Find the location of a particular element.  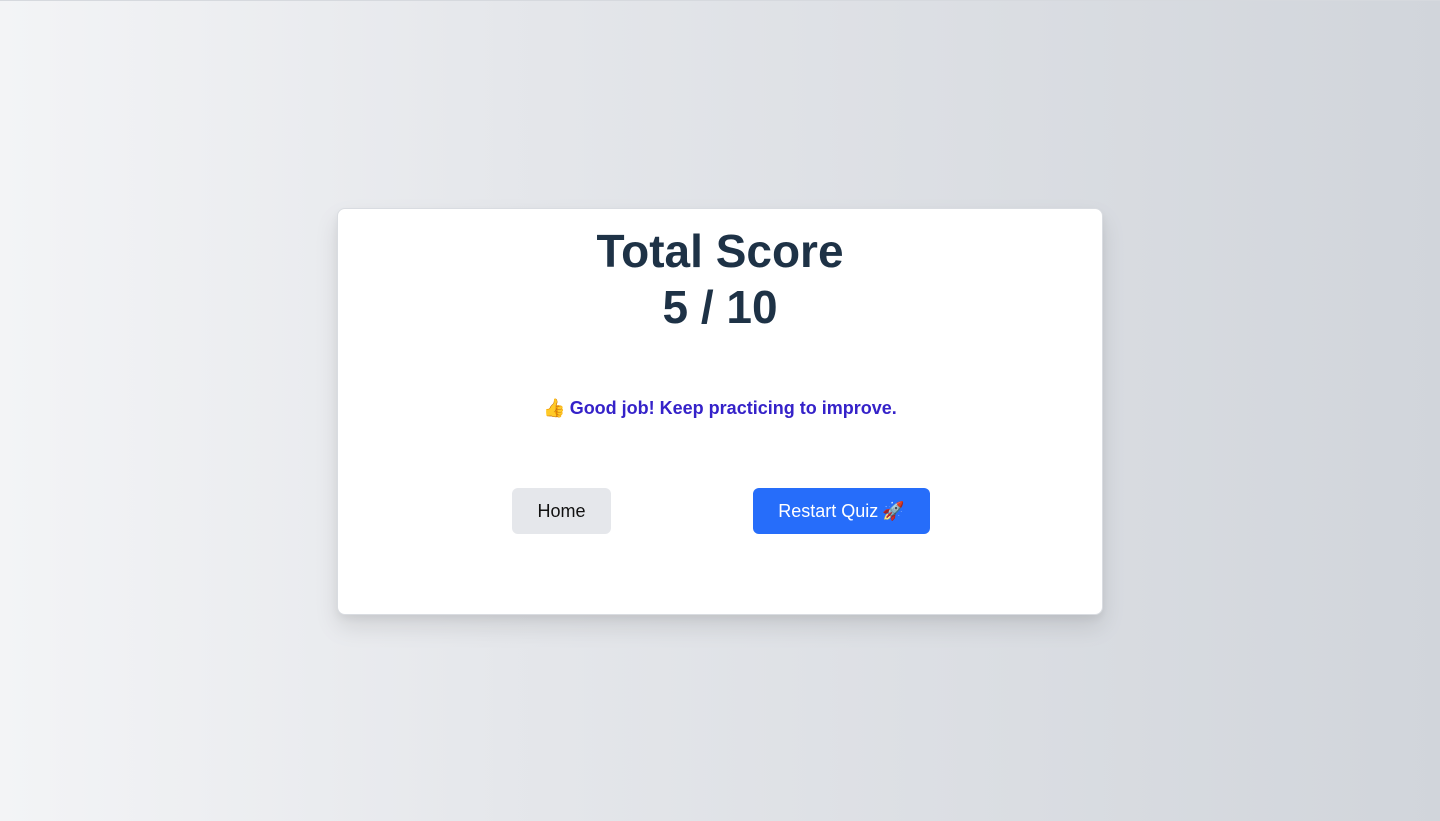

home-button-label: Home is located at coordinates (561, 511).